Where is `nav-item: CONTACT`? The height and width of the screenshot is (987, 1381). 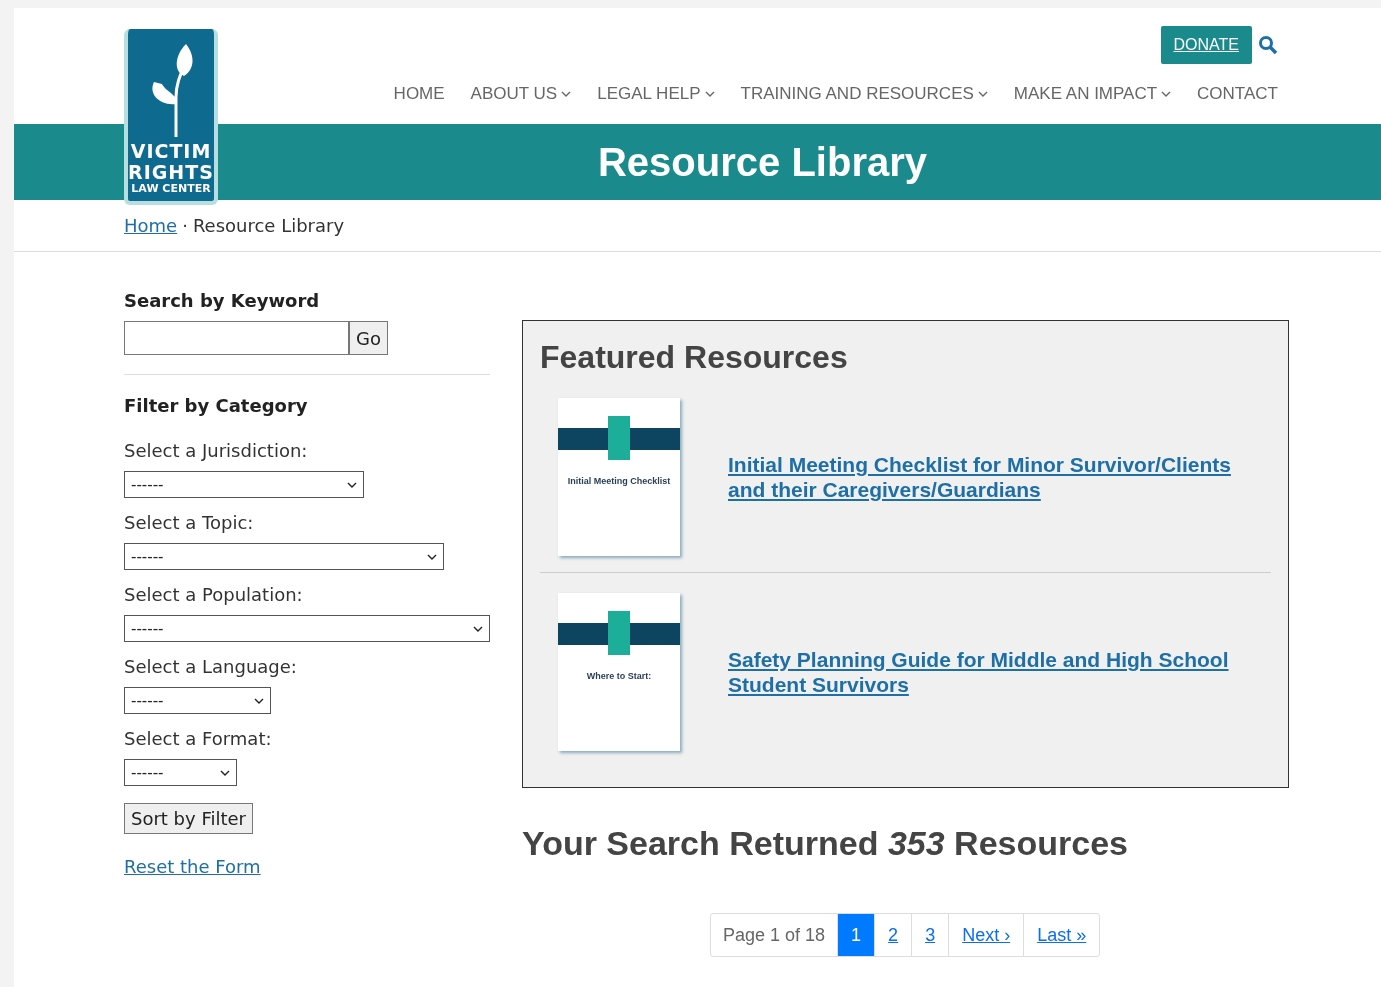 nav-item: CONTACT is located at coordinates (1237, 94).